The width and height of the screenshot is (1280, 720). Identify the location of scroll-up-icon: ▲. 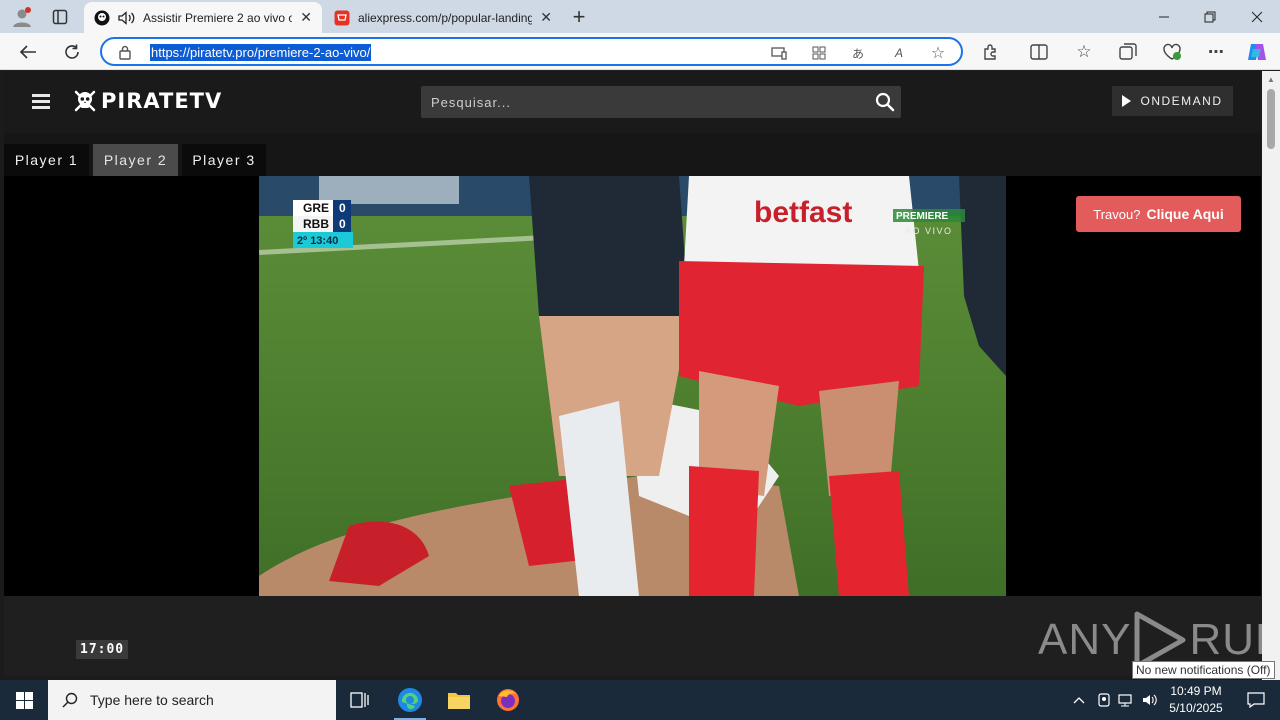
(1271, 80).